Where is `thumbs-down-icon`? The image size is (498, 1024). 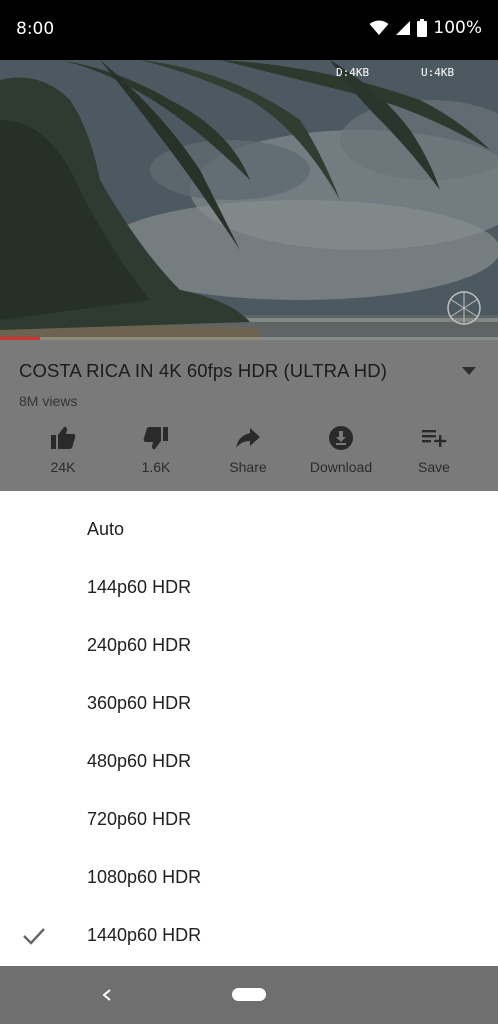 thumbs-down-icon is located at coordinates (155, 438).